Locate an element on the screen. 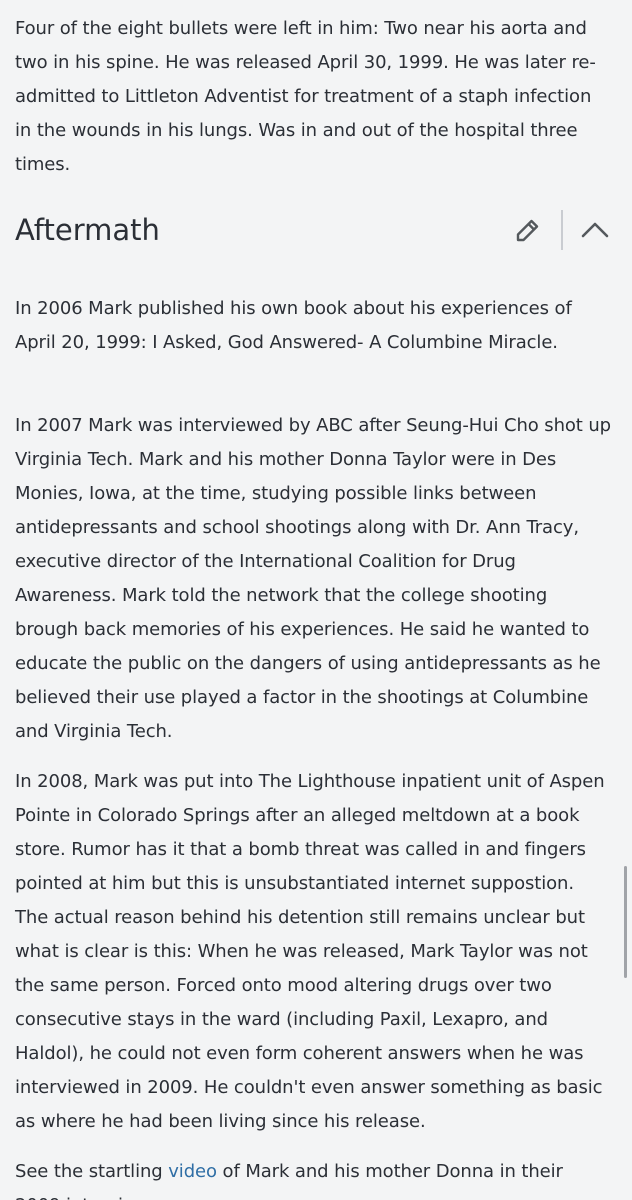 This screenshot has width=632, height=1200. edit-section-button is located at coordinates (528, 230).